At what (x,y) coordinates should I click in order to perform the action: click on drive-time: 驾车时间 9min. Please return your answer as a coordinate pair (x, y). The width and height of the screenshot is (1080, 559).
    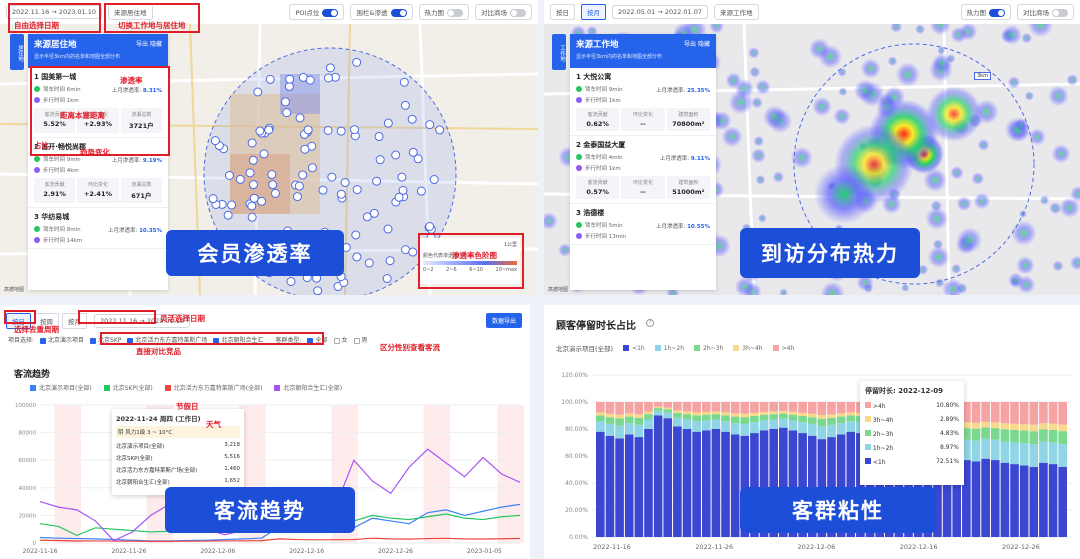
    Looking at the image, I should click on (62, 160).